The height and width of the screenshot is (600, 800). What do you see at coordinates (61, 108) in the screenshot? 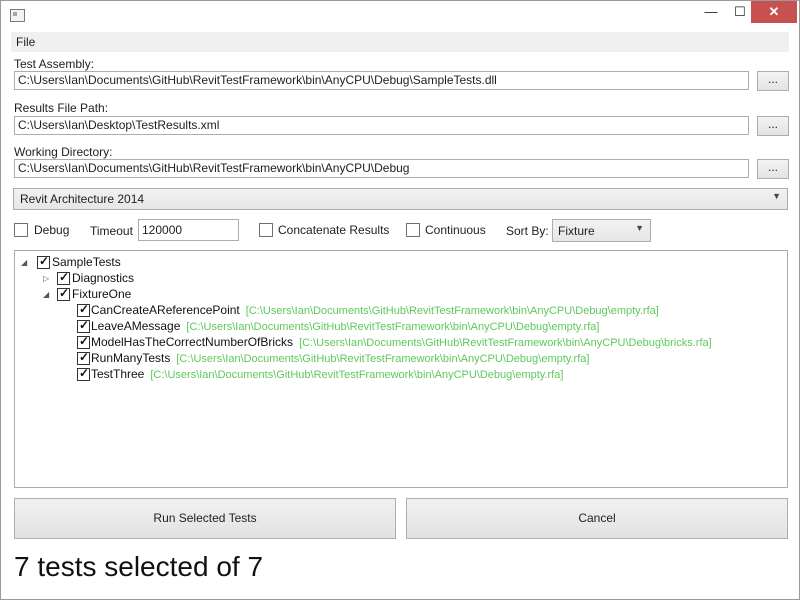
I see `results-file-label: Results File Path:` at bounding box center [61, 108].